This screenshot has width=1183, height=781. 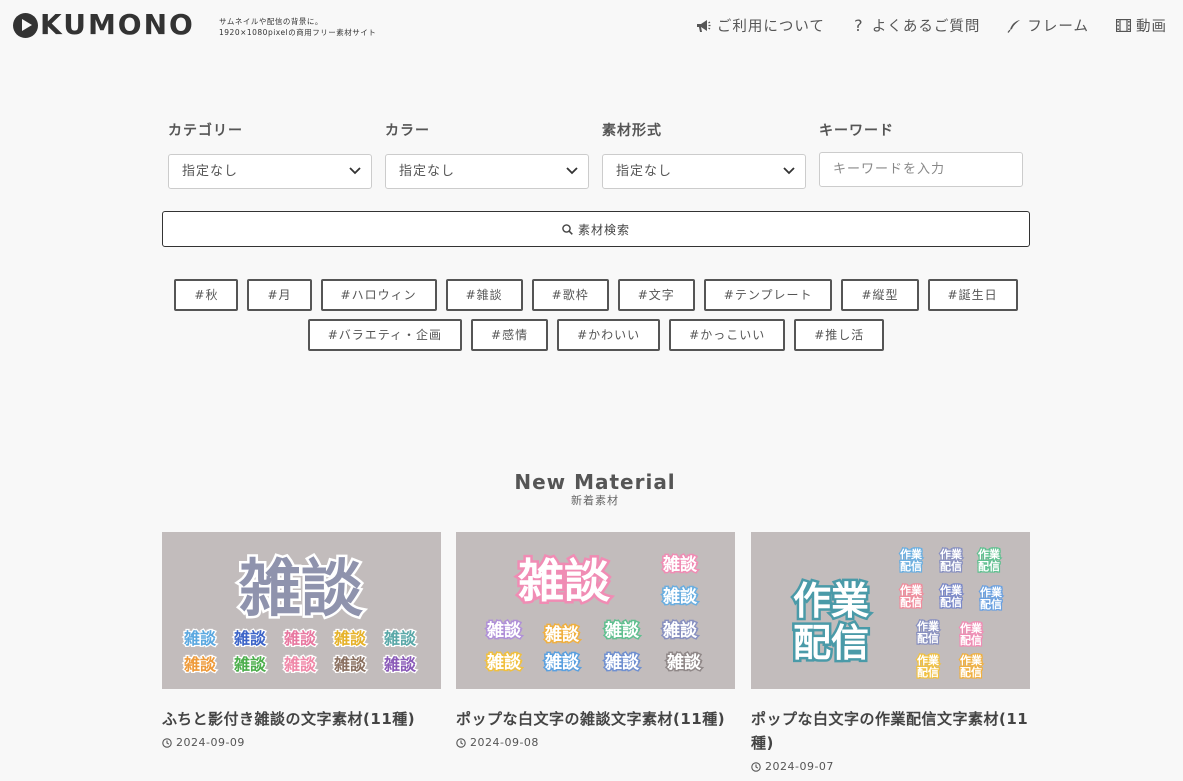 I want to click on tag-button: #縦型, so click(x=880, y=295).